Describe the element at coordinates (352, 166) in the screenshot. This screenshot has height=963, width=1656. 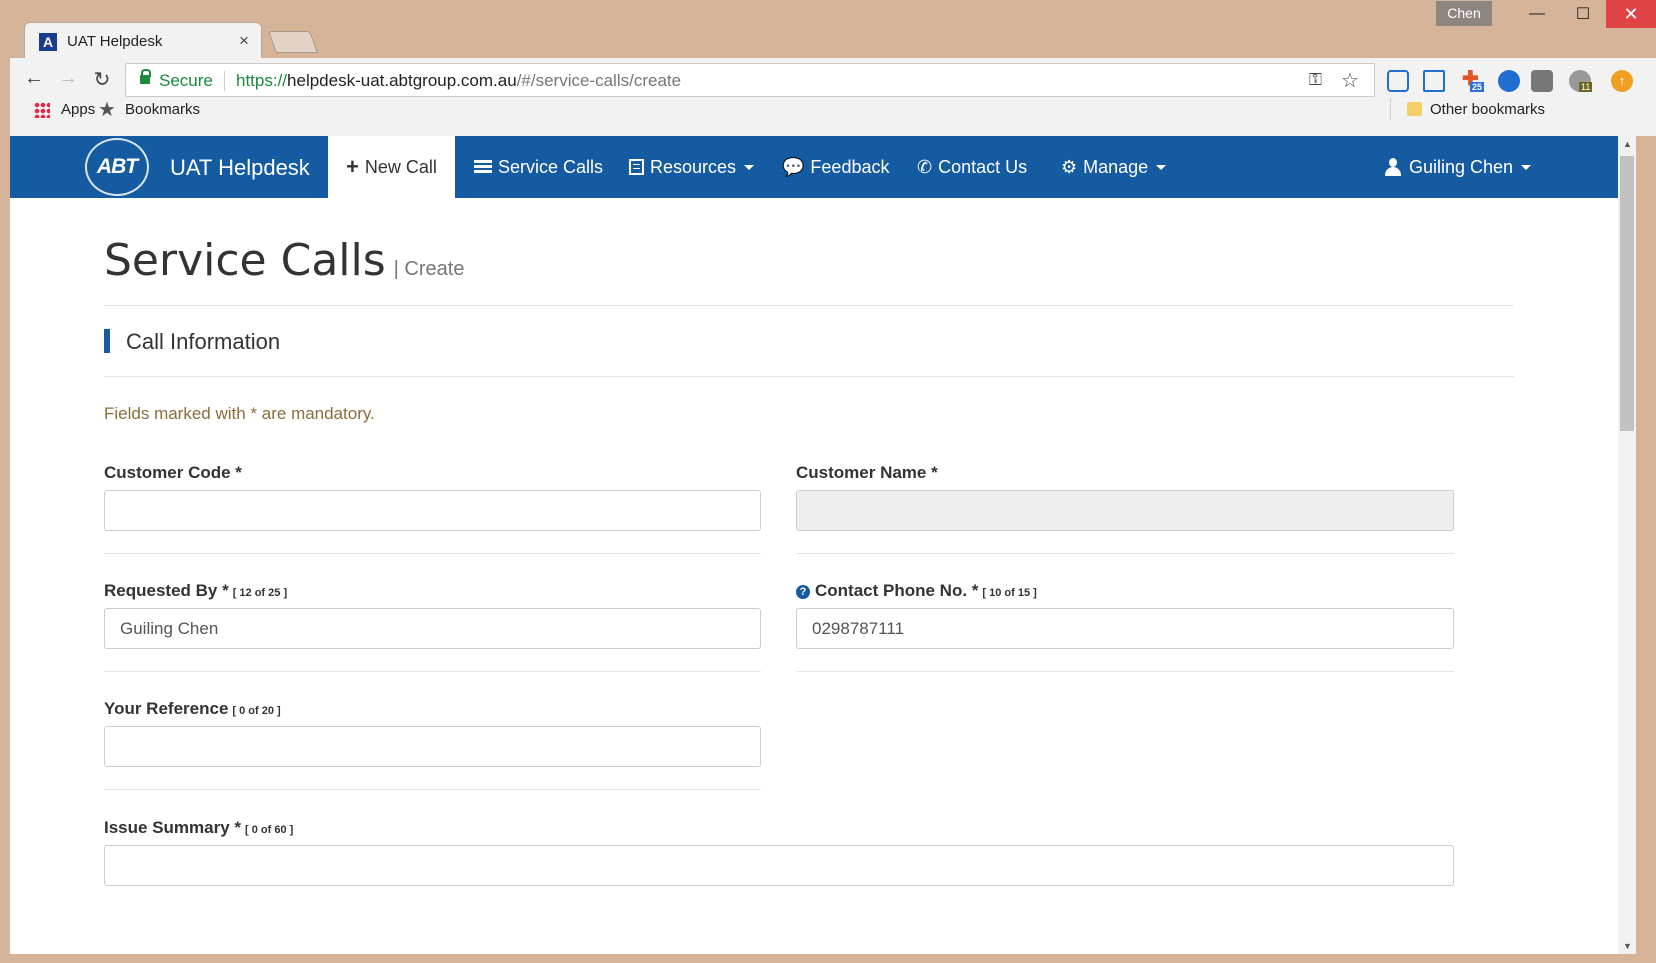
I see `plus-icon: +` at that location.